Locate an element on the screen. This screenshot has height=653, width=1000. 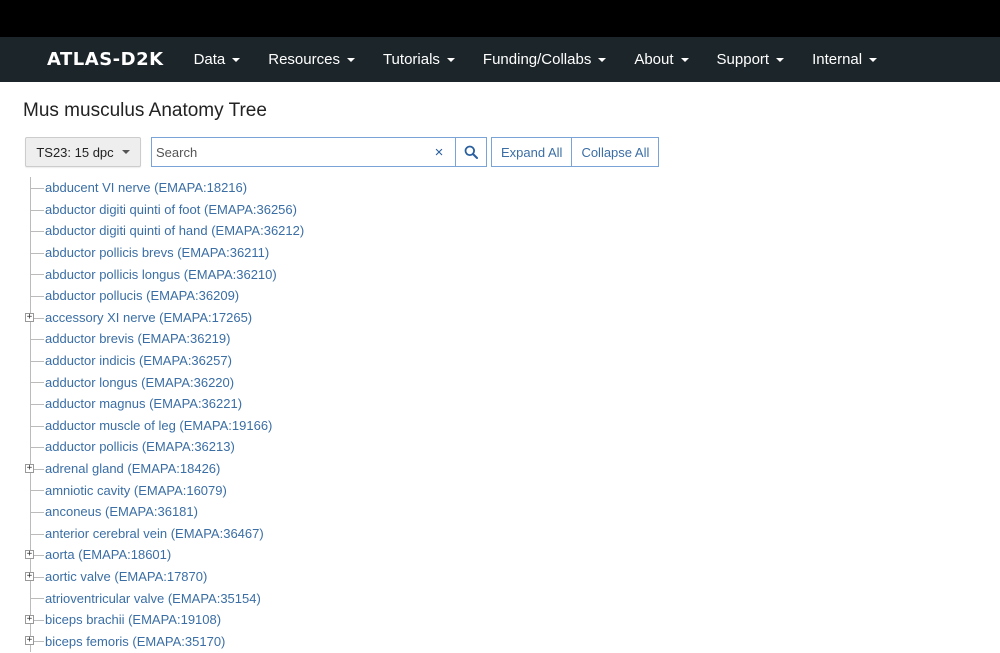
tree-item: adductor longus (EMAPA:36220) is located at coordinates (164, 382).